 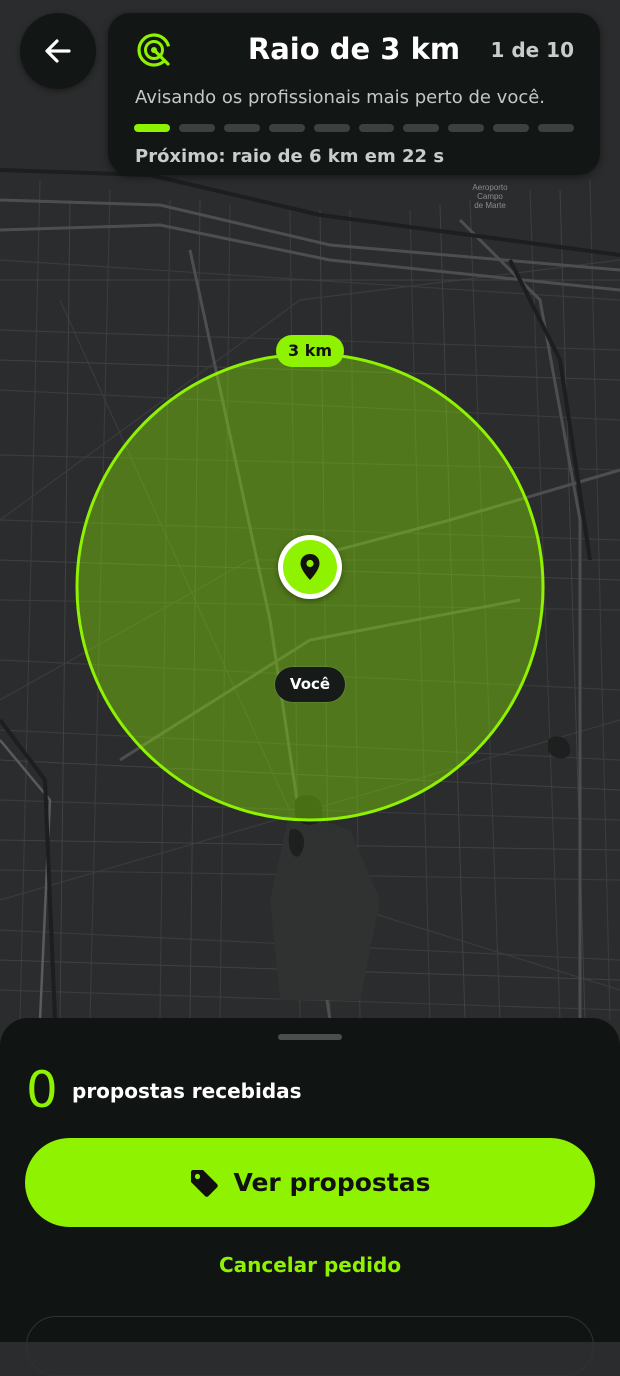 I want to click on next-radius-text: Próximo: raio de 6 km em 22 s, so click(x=290, y=156).